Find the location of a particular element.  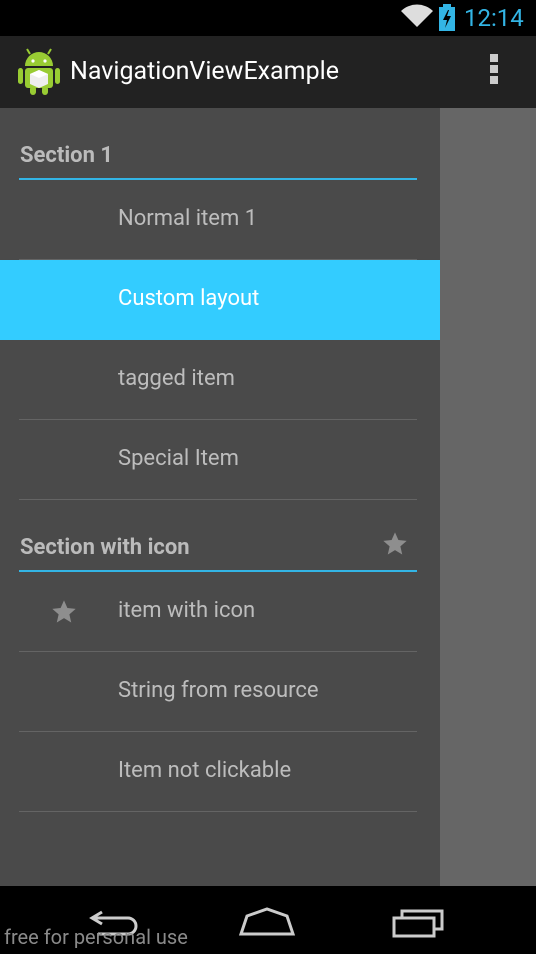

nav-item-label: item with icon is located at coordinates (187, 610).